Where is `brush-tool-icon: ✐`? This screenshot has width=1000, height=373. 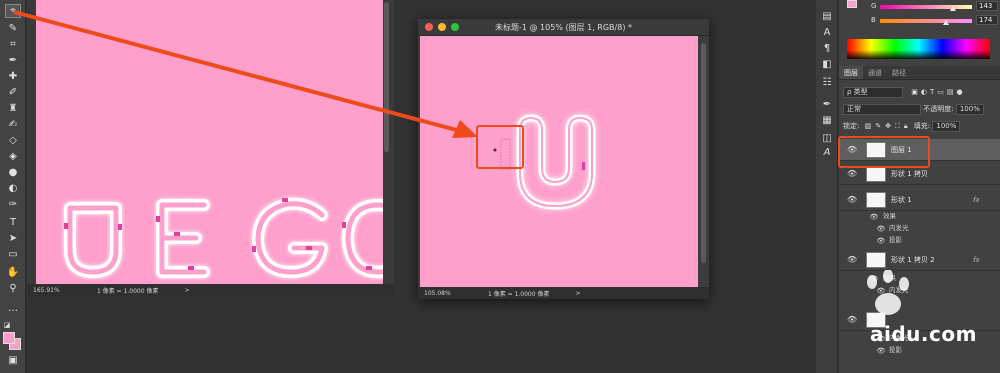
brush-tool-icon: ✐ is located at coordinates (13, 93).